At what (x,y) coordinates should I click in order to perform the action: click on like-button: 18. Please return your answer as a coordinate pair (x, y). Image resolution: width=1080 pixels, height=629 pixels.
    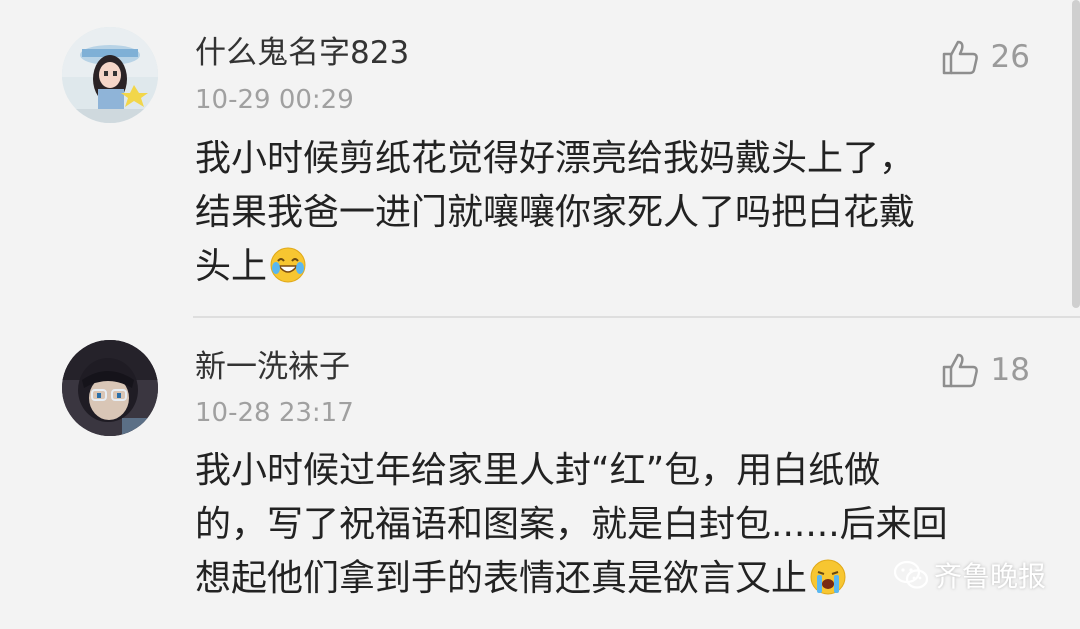
    Looking at the image, I should click on (985, 370).